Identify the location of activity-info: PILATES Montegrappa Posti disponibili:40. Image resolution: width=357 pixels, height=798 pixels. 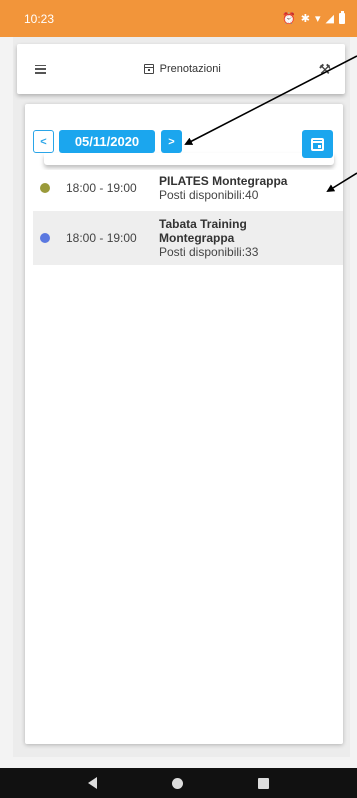
(223, 188).